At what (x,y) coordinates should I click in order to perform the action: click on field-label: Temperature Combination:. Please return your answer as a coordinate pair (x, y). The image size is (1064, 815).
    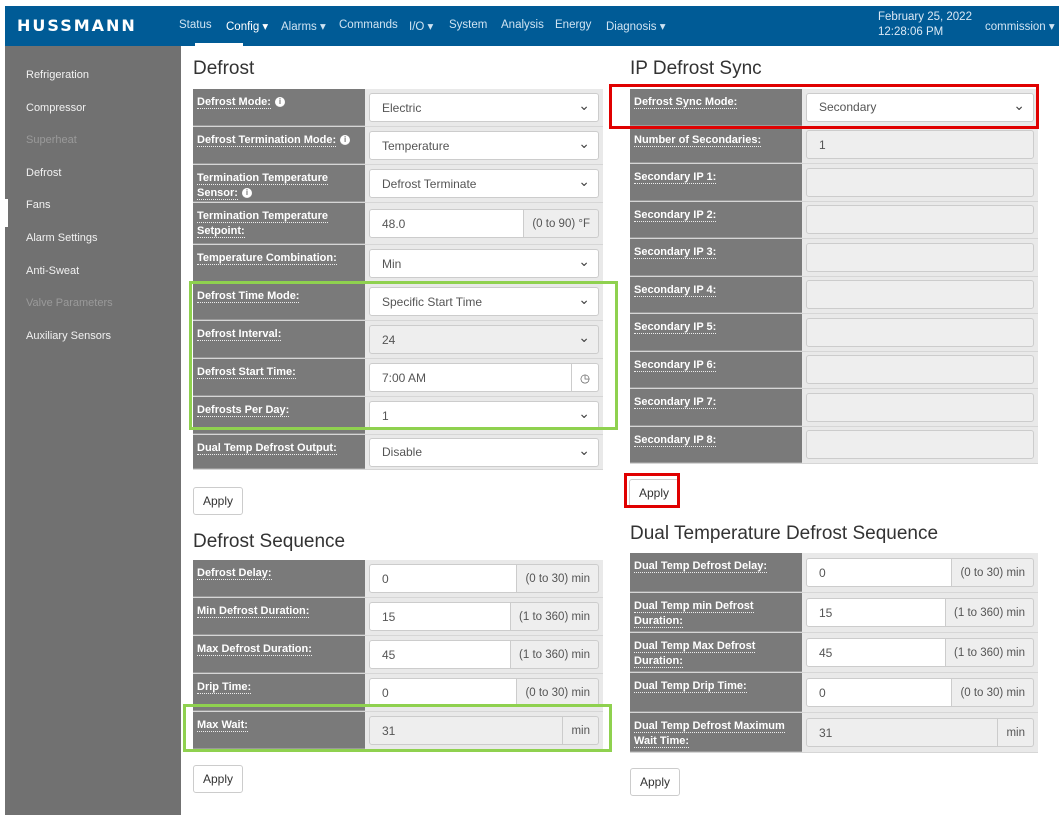
    Looking at the image, I should click on (279, 263).